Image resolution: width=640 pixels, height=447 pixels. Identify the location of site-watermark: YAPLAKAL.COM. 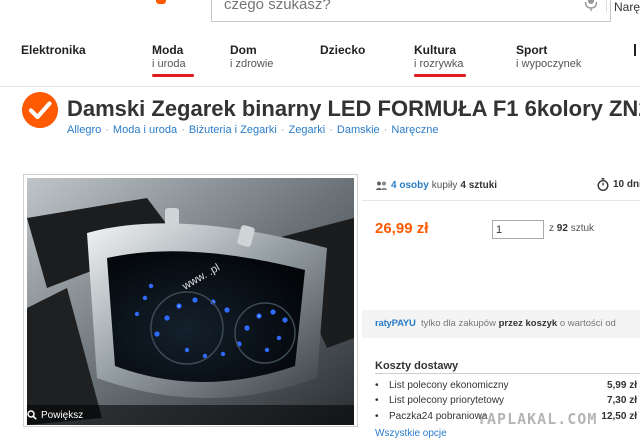
(537, 419).